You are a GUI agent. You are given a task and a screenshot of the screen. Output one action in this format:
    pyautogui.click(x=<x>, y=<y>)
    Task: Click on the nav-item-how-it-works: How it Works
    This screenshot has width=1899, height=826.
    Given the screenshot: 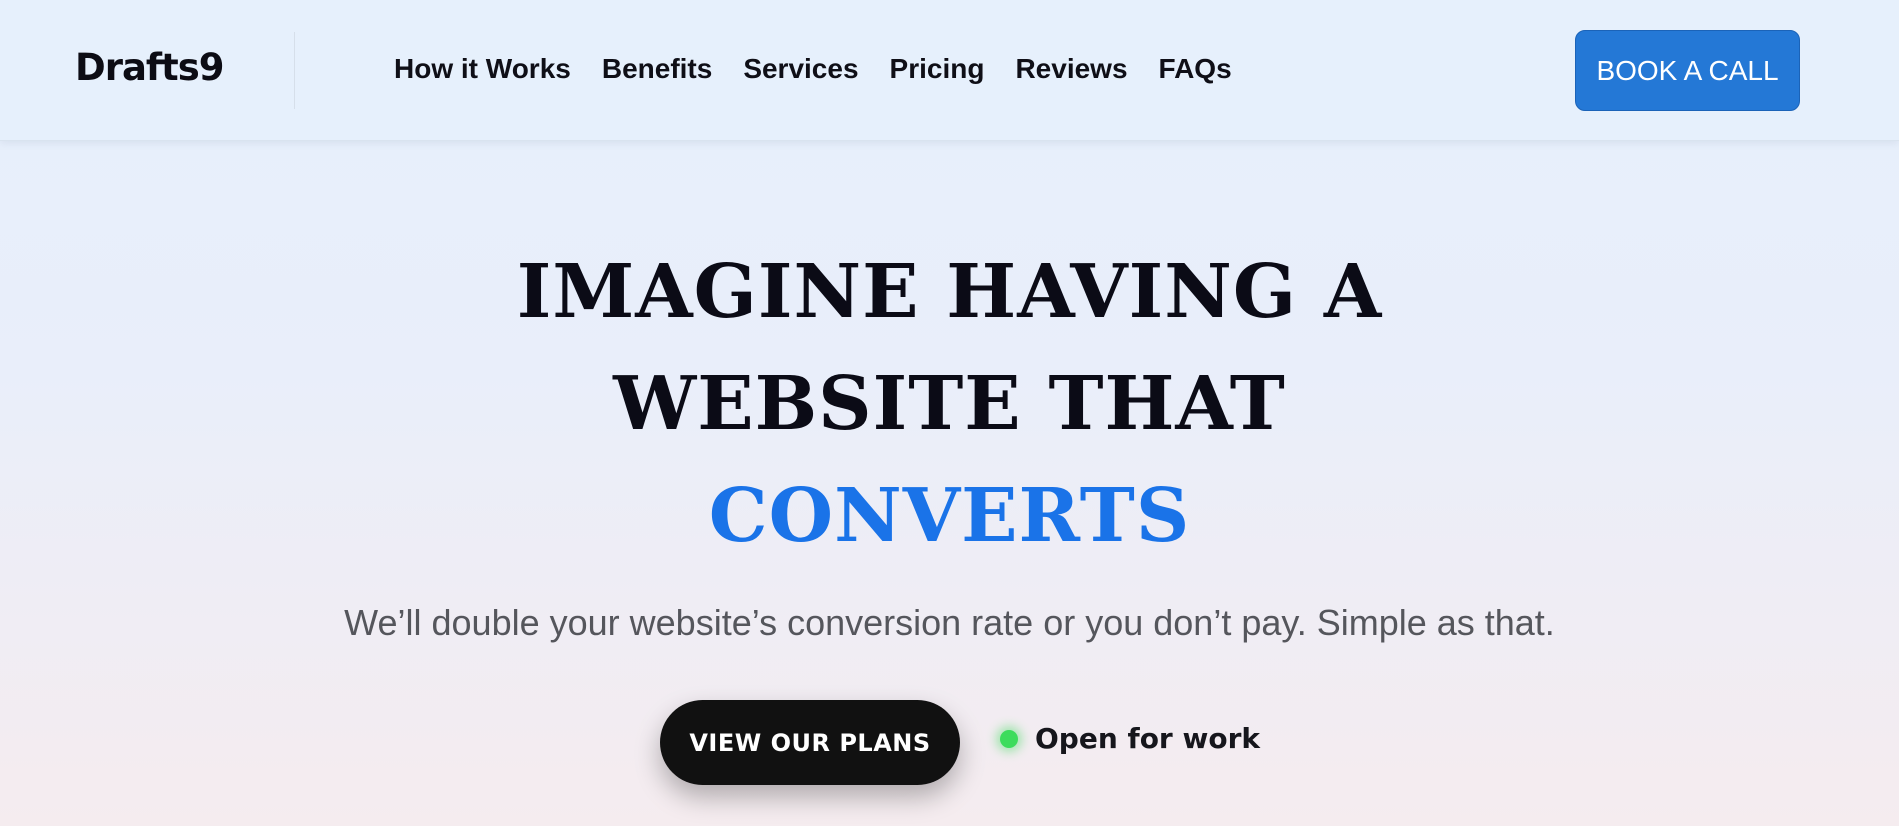 What is the action you would take?
    pyautogui.click(x=482, y=69)
    